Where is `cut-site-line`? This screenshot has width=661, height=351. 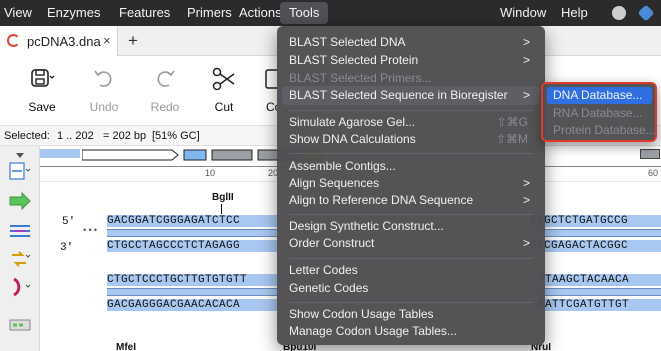
cut-site-line is located at coordinates (221, 209).